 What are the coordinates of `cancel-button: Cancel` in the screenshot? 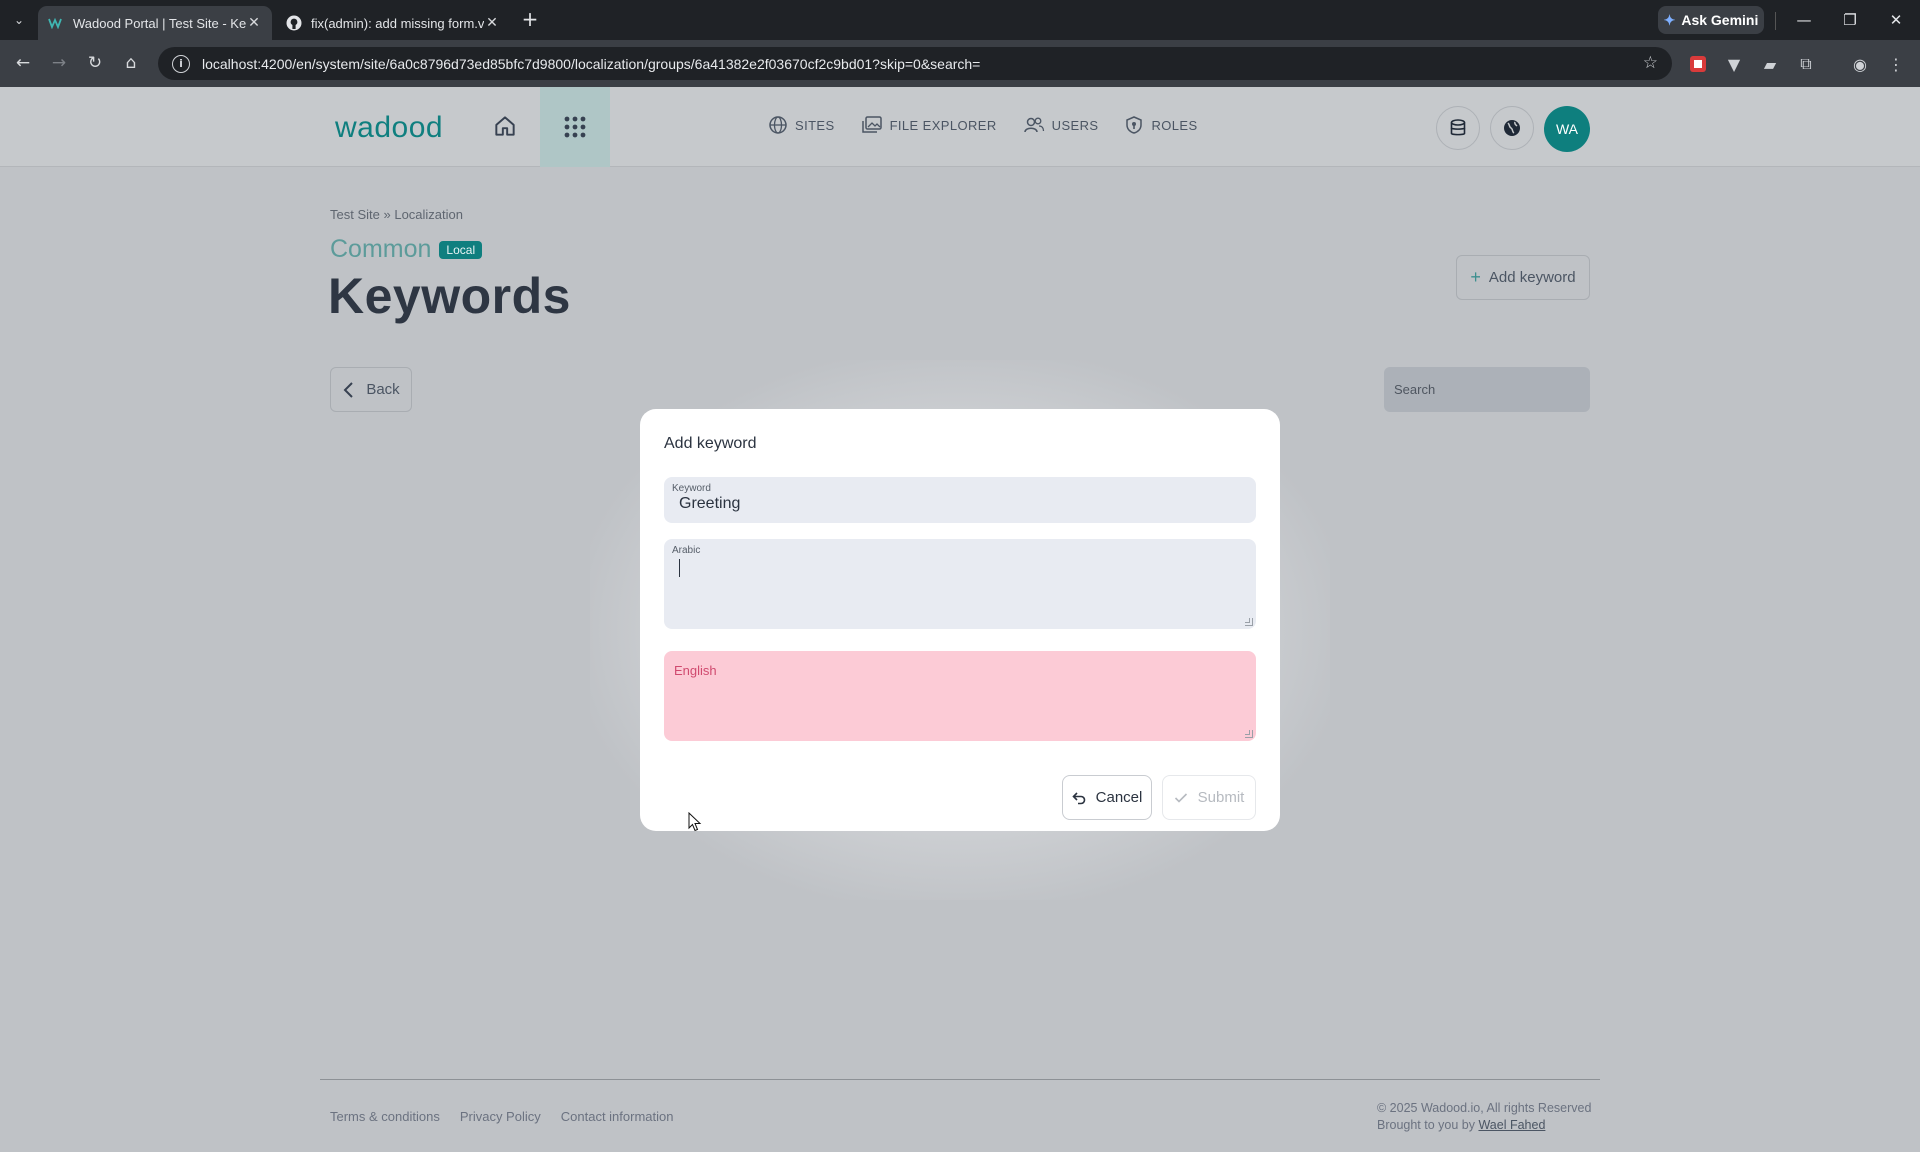 It's located at (1107, 797).